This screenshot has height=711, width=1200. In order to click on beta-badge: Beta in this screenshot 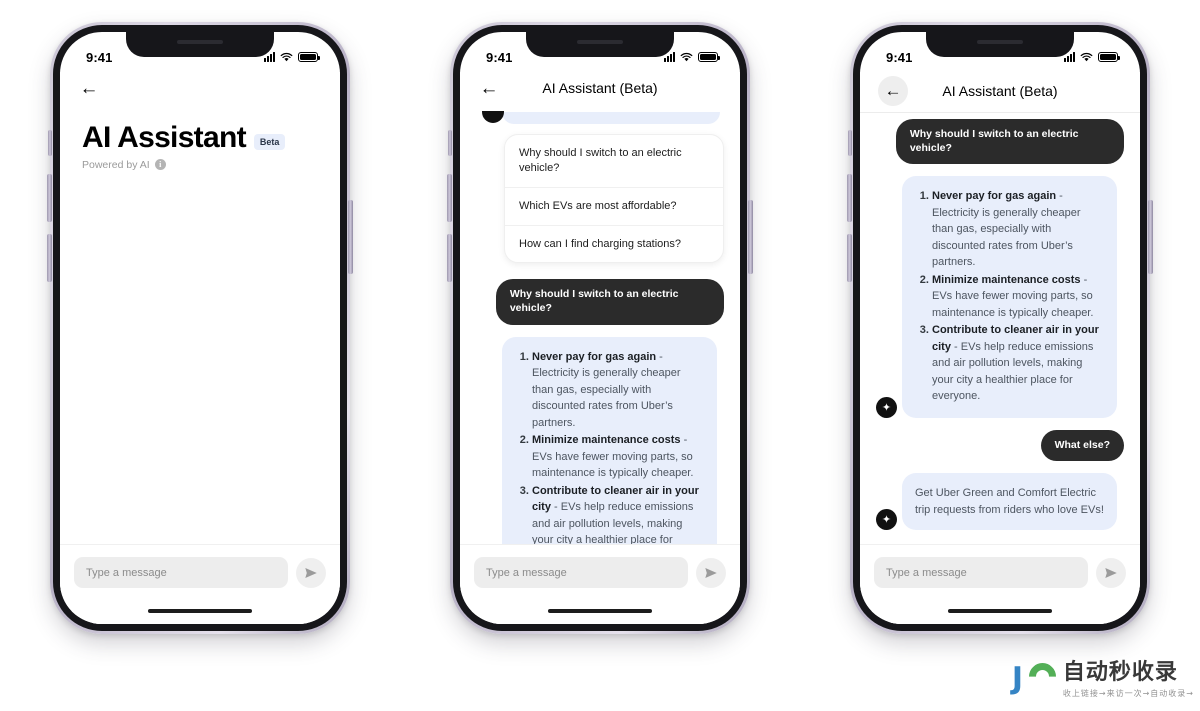, I will do `click(269, 141)`.